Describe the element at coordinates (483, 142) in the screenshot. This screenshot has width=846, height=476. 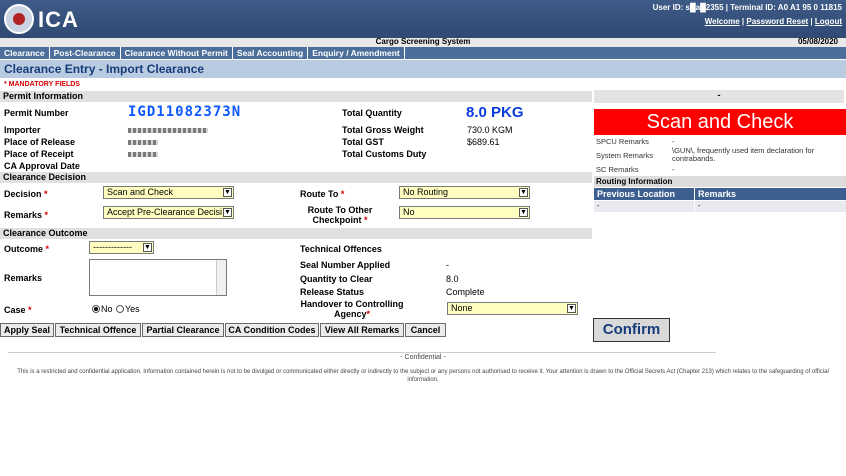
I see `gst-value: $689.61` at that location.